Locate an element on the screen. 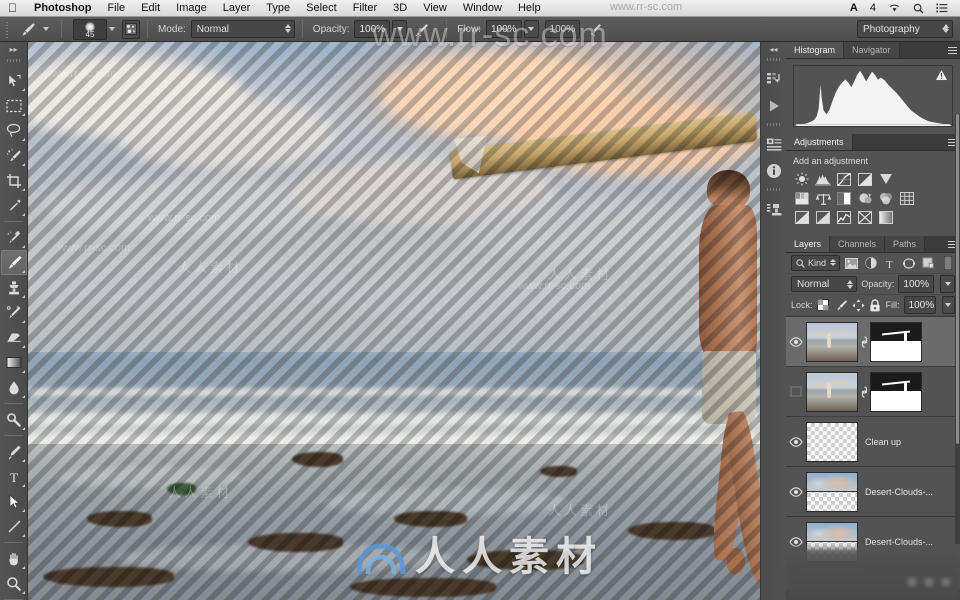 The height and width of the screenshot is (600, 960). blend-mode-select: Normal is located at coordinates (242, 29).